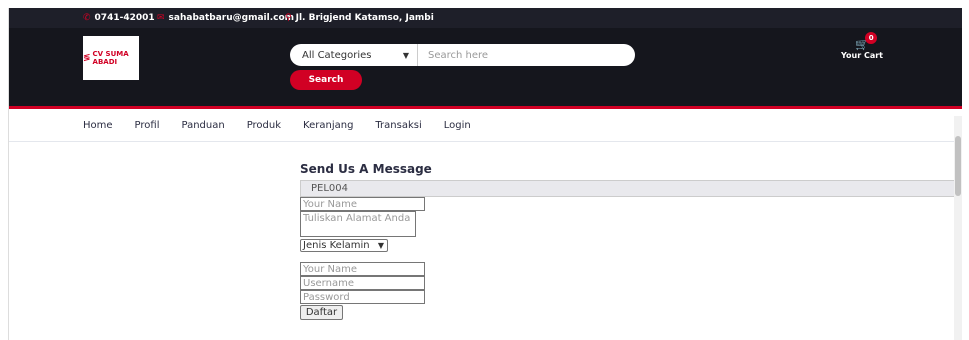  Describe the element at coordinates (147, 125) in the screenshot. I see `nav-item-profil: Profil` at that location.